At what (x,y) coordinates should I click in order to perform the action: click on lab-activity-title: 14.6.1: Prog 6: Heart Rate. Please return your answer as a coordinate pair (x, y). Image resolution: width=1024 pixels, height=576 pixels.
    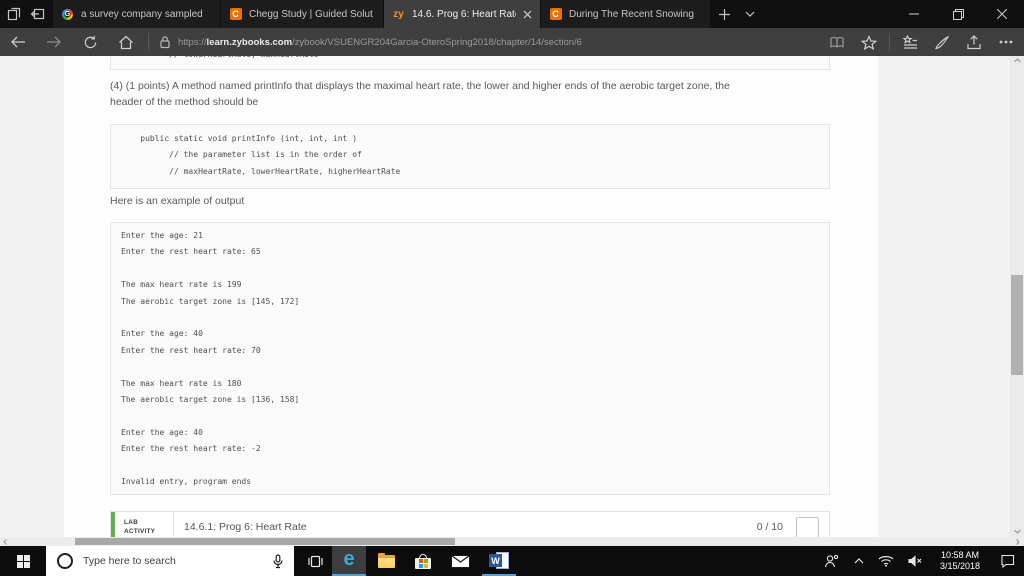
    Looking at the image, I should click on (245, 527).